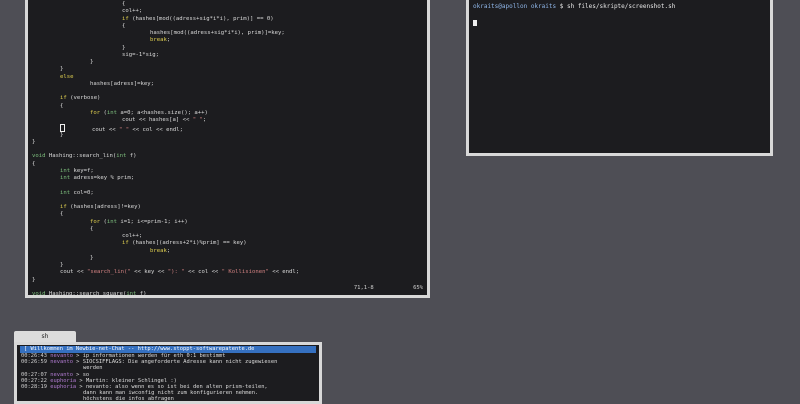 The width and height of the screenshot is (800, 404). What do you see at coordinates (102, 178) in the screenshot?
I see `code-token: adress=key % prim;` at bounding box center [102, 178].